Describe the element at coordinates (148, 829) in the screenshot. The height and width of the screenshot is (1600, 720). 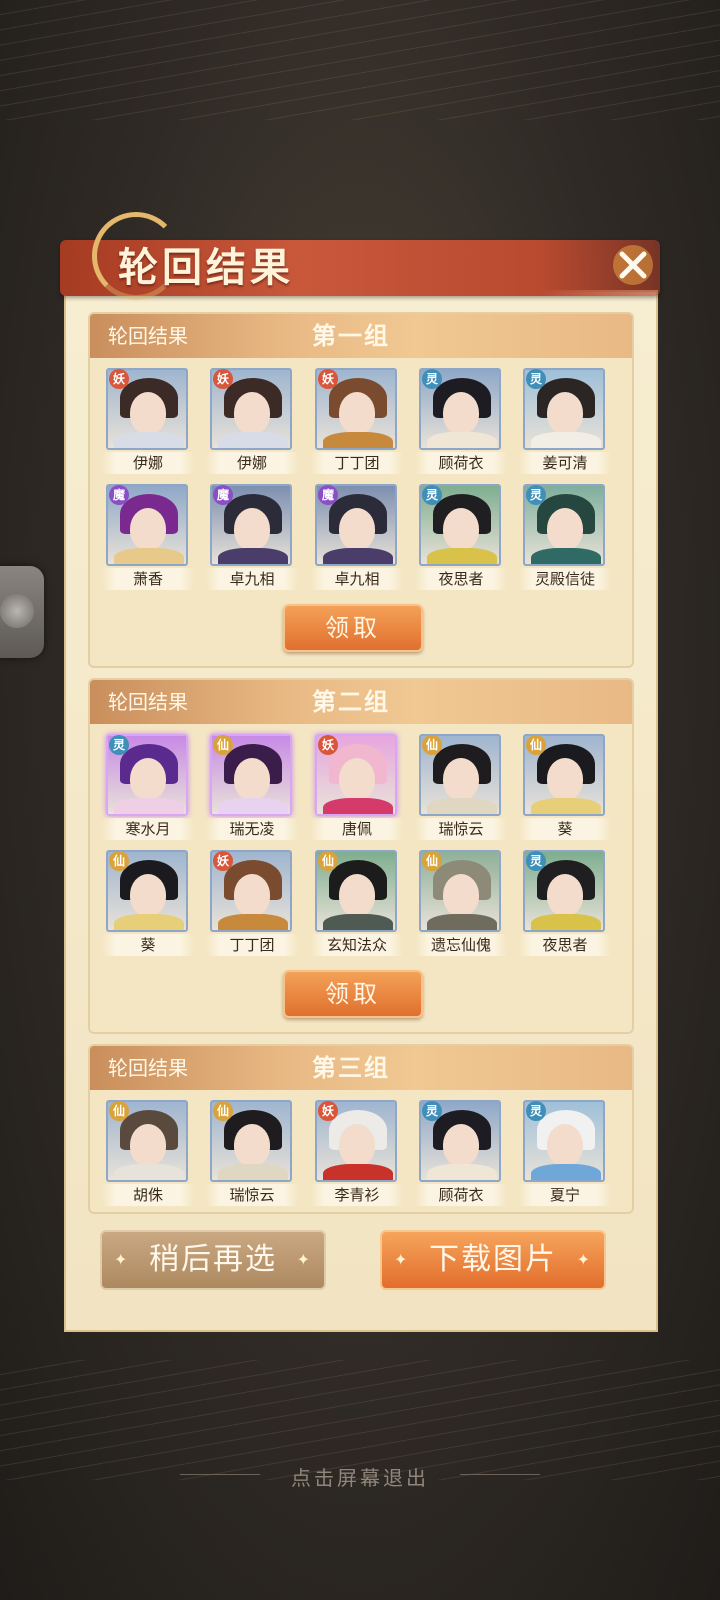
I see `character-name: 寒水月` at that location.